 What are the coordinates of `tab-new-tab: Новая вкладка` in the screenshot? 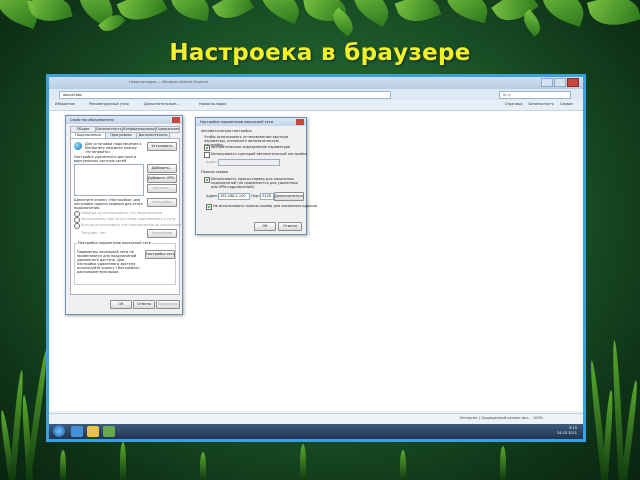 It's located at (212, 104).